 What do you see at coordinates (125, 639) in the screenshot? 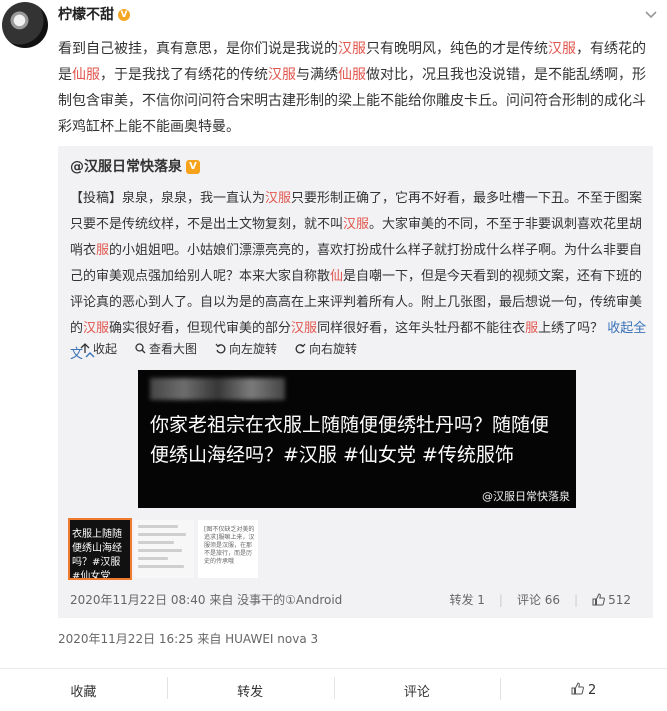
I see `post-time-link: 2020年11月22日 16:25` at bounding box center [125, 639].